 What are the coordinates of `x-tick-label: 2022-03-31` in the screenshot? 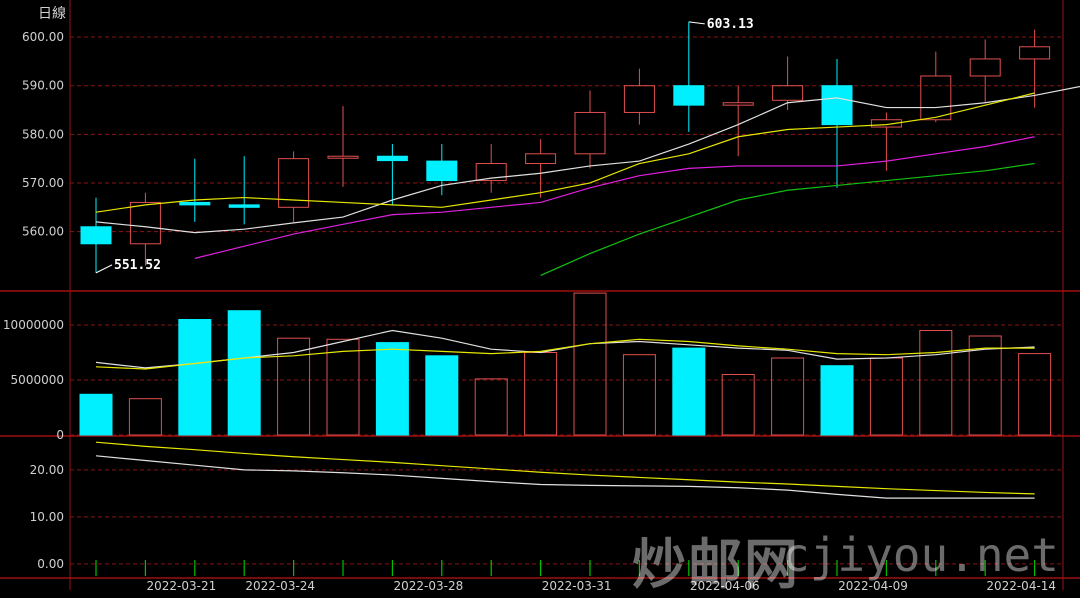 It's located at (577, 586).